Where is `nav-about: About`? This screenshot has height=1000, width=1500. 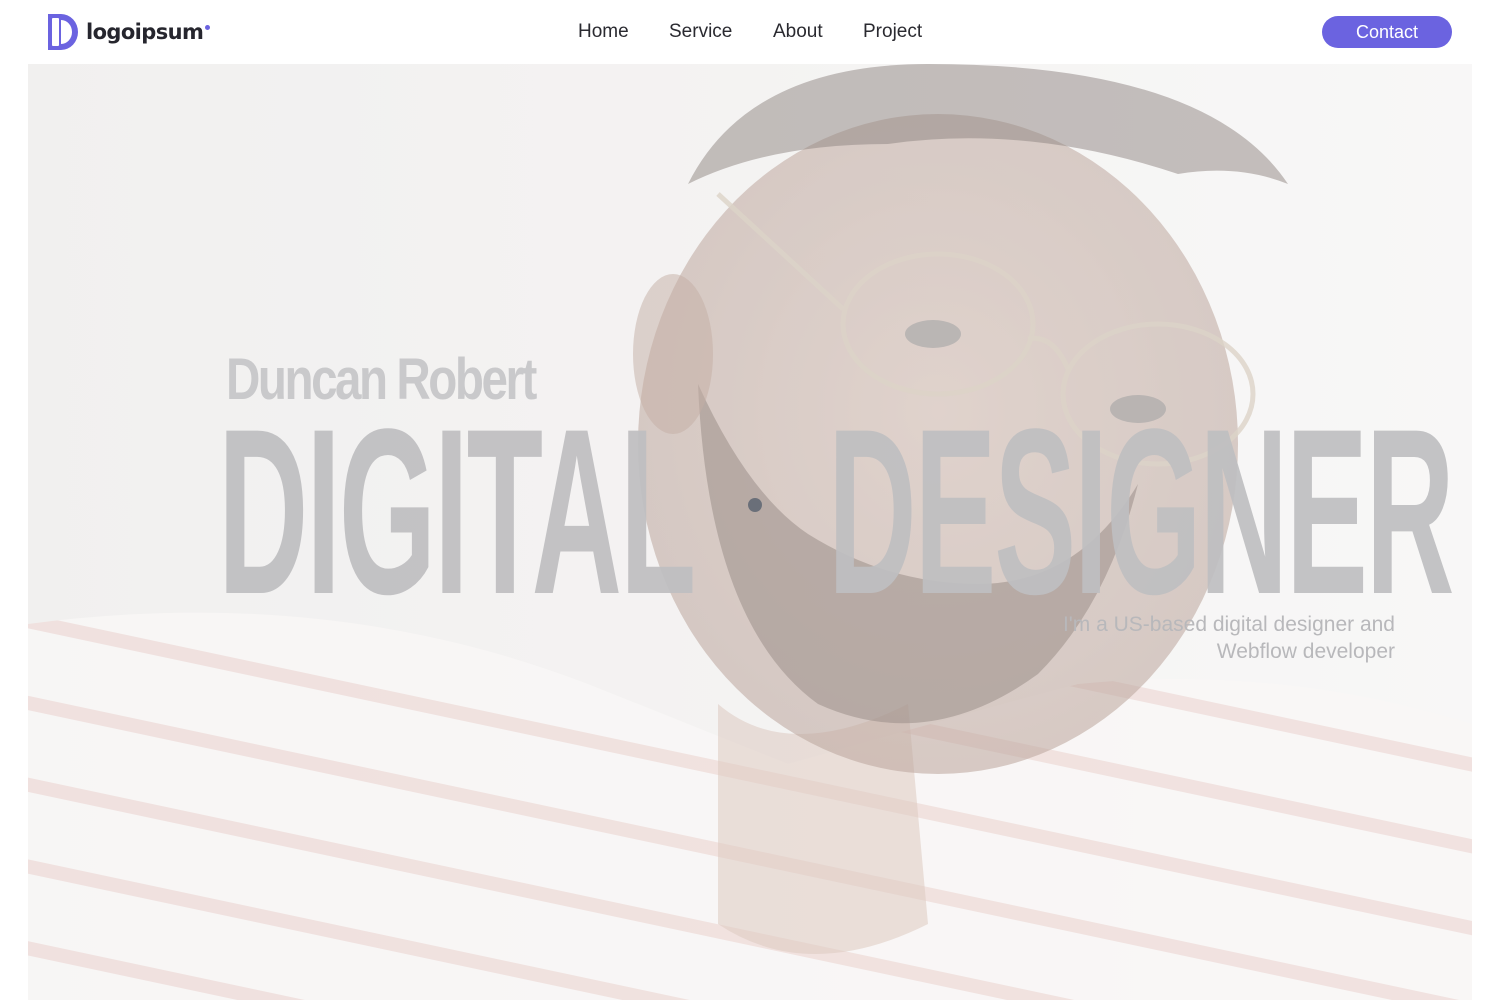 nav-about: About is located at coordinates (818, 32).